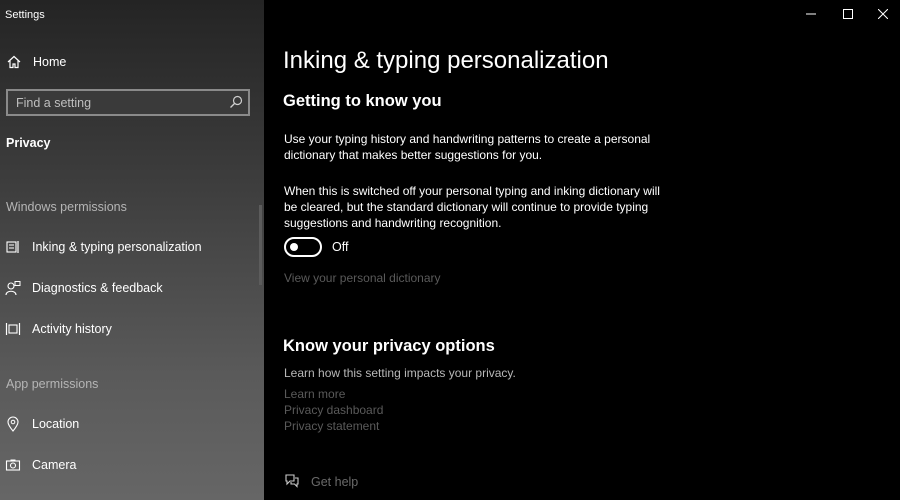 This screenshot has height=500, width=900. Describe the element at coordinates (129, 329) in the screenshot. I see `sidebar-item-activity-history: Activity history` at that location.